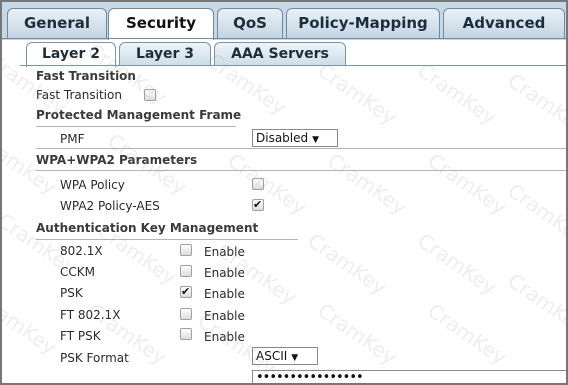 The height and width of the screenshot is (385, 568). I want to click on tab-bar-divider, so click(284, 38).